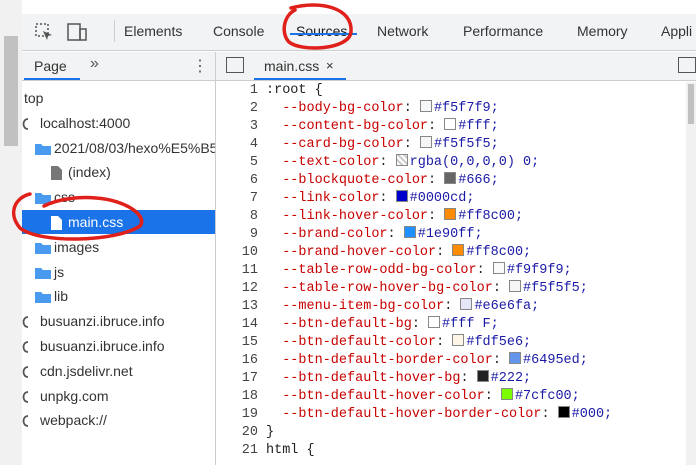  I want to click on tree-item-label: busuanzi.ibruce.info, so click(102, 346).